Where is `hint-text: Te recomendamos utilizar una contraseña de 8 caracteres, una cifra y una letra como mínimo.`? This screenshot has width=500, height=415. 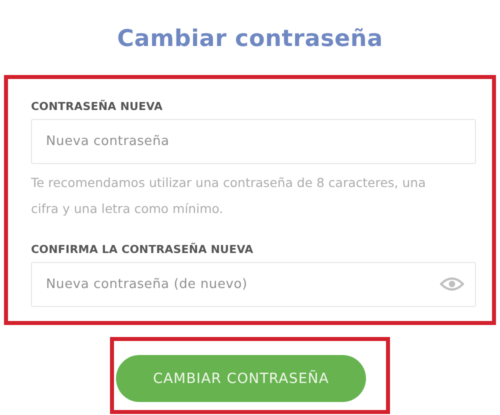
hint-text: Te recomendamos utilizar una contraseña de 8 caracteres, una cifra y una letra como mínimo. is located at coordinates (229, 196).